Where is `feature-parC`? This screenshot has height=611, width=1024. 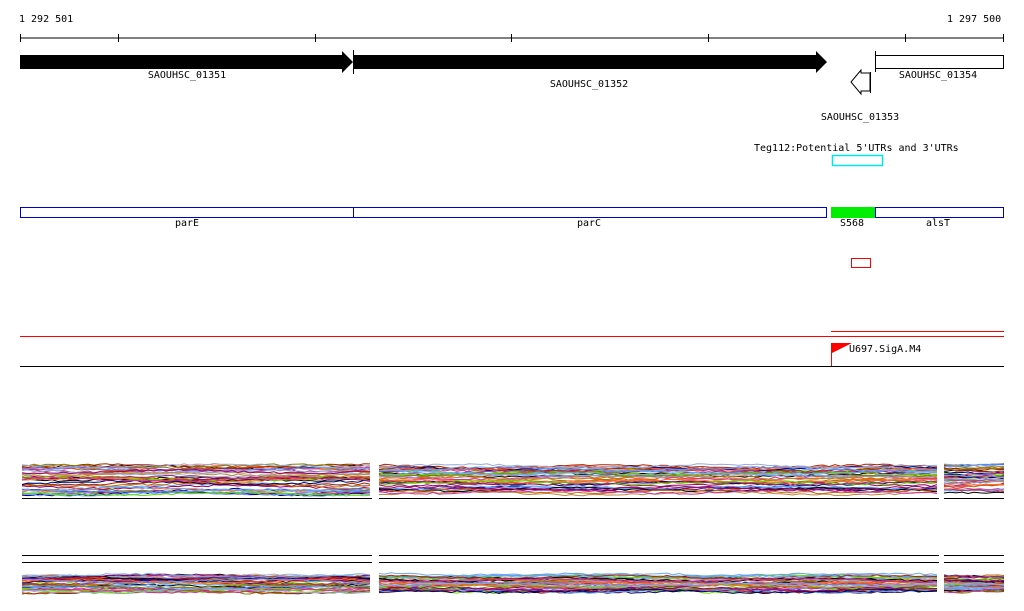
feature-parC is located at coordinates (590, 212).